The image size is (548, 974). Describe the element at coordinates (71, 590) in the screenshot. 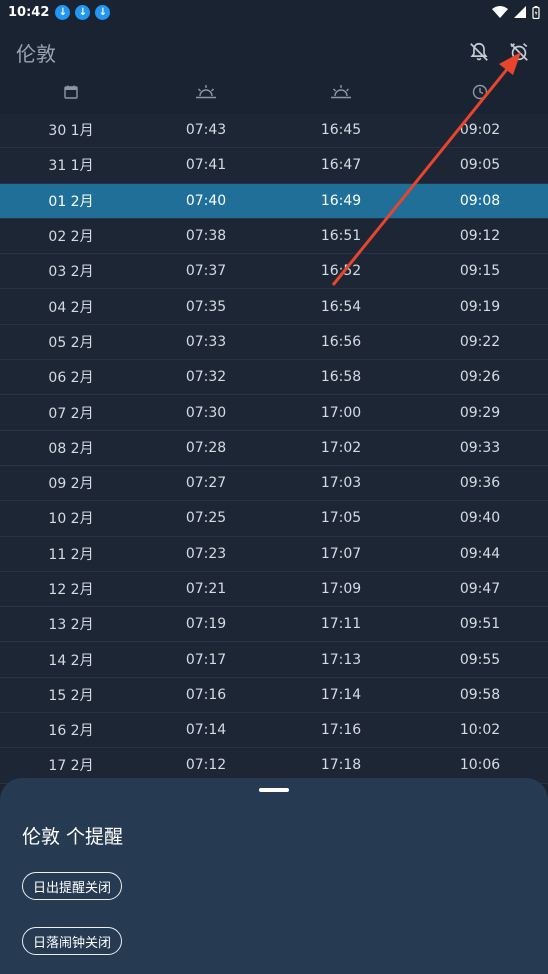

I see `date-cell: 12 2月` at that location.